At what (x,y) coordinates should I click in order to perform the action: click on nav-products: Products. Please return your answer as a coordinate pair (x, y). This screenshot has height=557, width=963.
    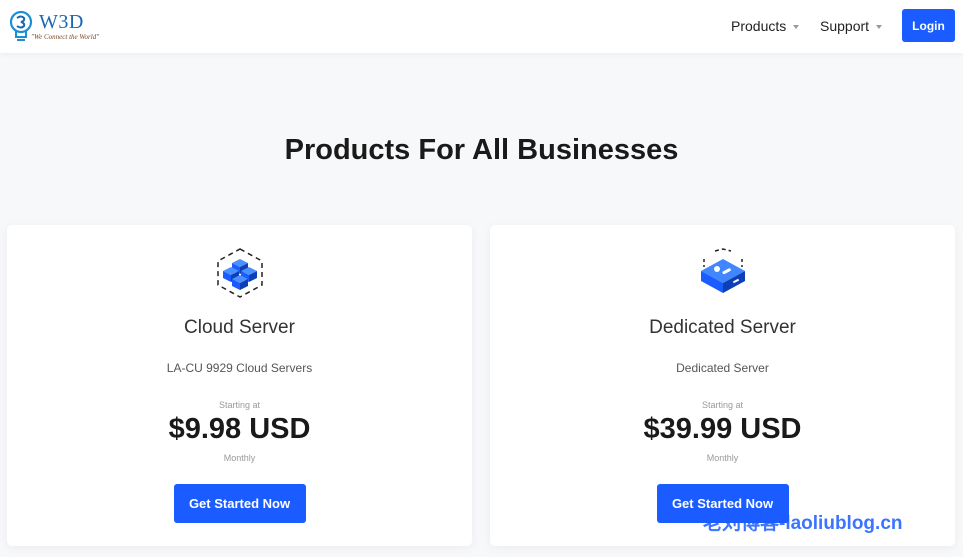
    Looking at the image, I should click on (765, 26).